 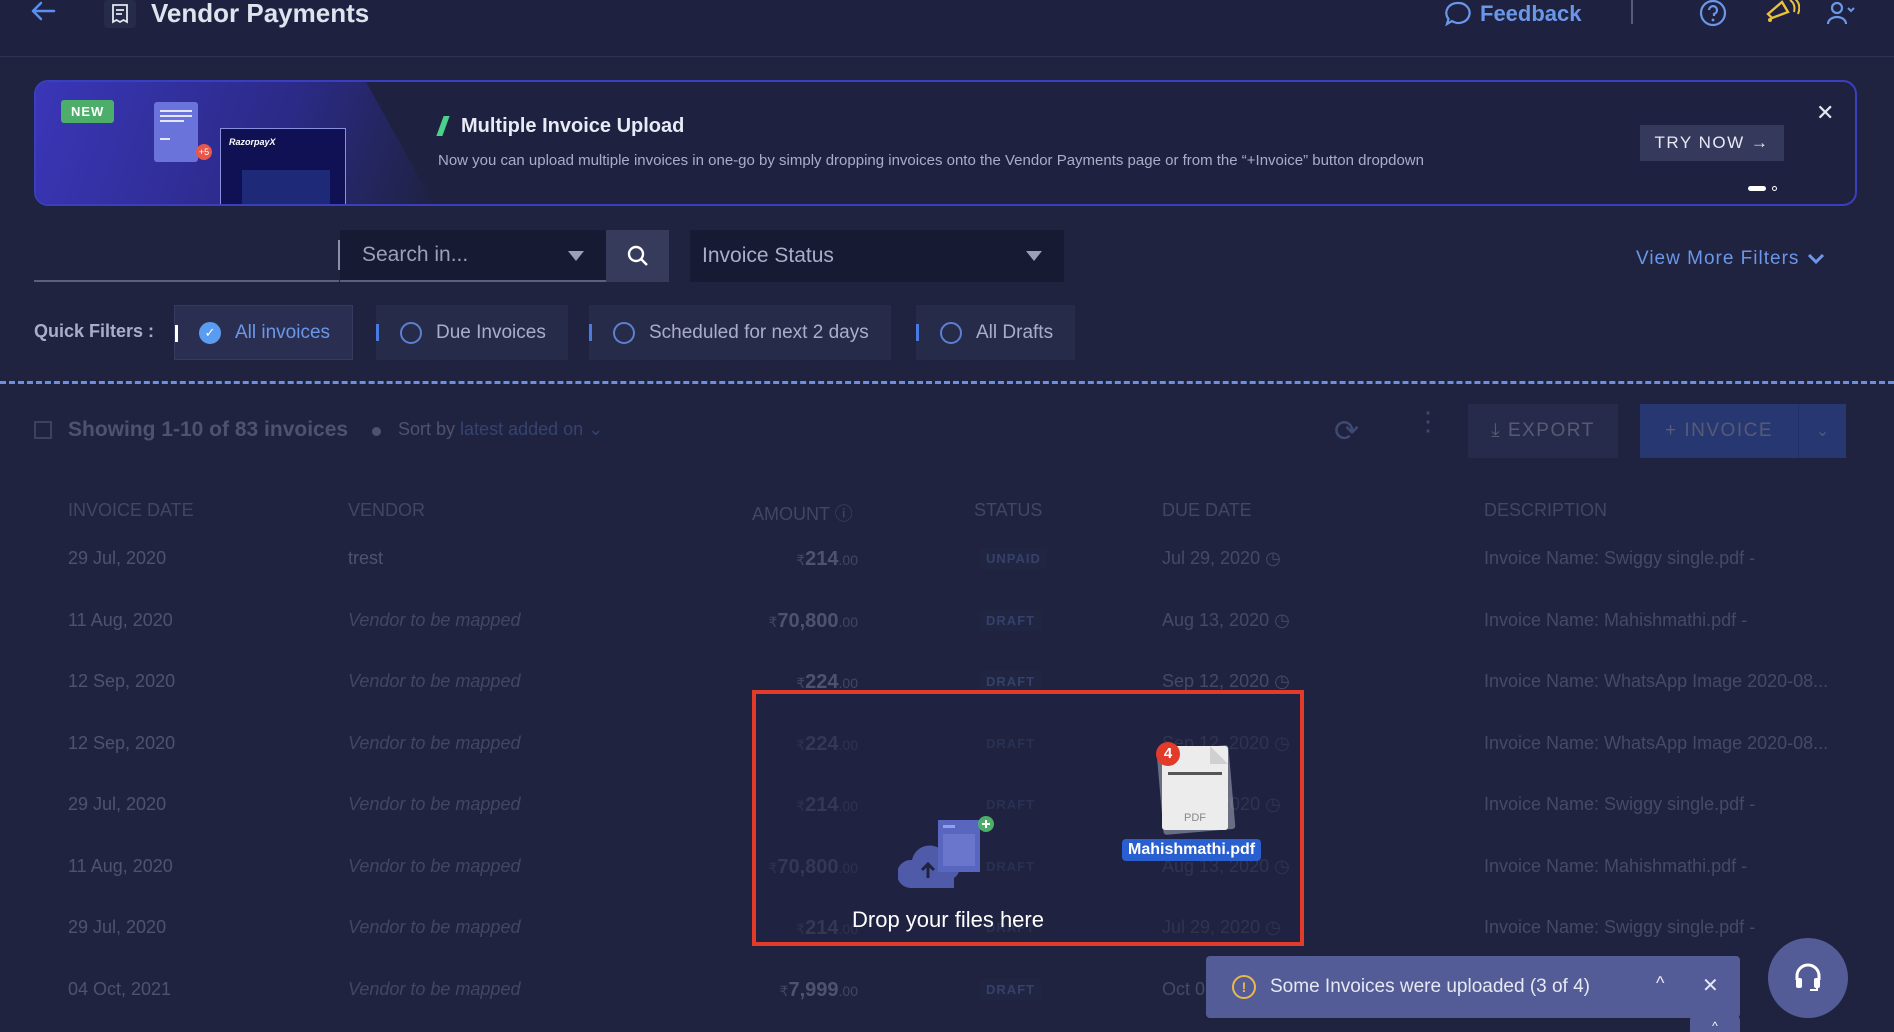 I want to click on dragged-count-badge: 4, so click(x=1168, y=754).